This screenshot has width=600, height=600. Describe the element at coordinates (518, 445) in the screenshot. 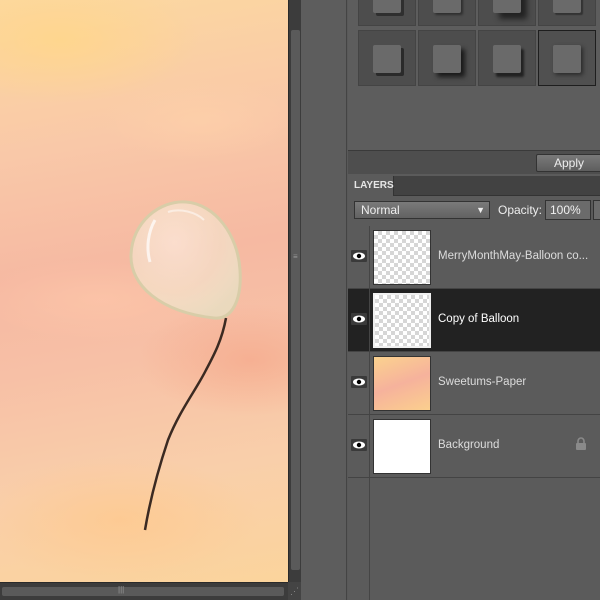

I see `layer-name: Background` at that location.